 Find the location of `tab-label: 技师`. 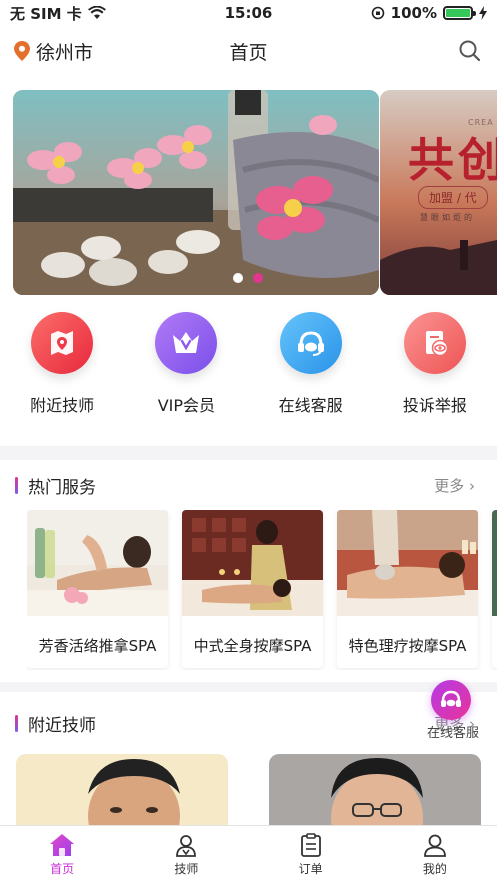

tab-label: 技师 is located at coordinates (186, 869).